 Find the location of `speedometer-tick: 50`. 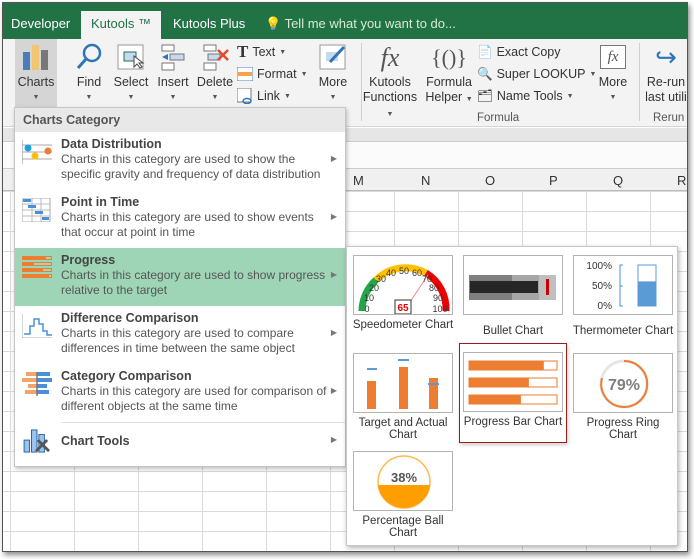

speedometer-tick: 50 is located at coordinates (404, 271).